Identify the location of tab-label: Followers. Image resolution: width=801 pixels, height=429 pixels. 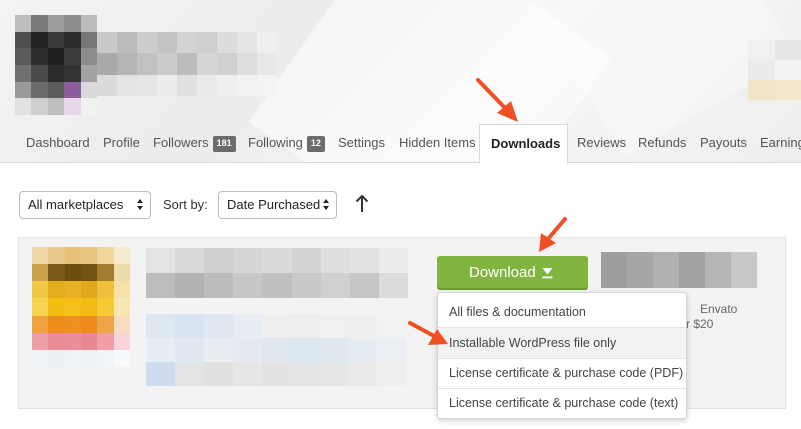
(181, 142).